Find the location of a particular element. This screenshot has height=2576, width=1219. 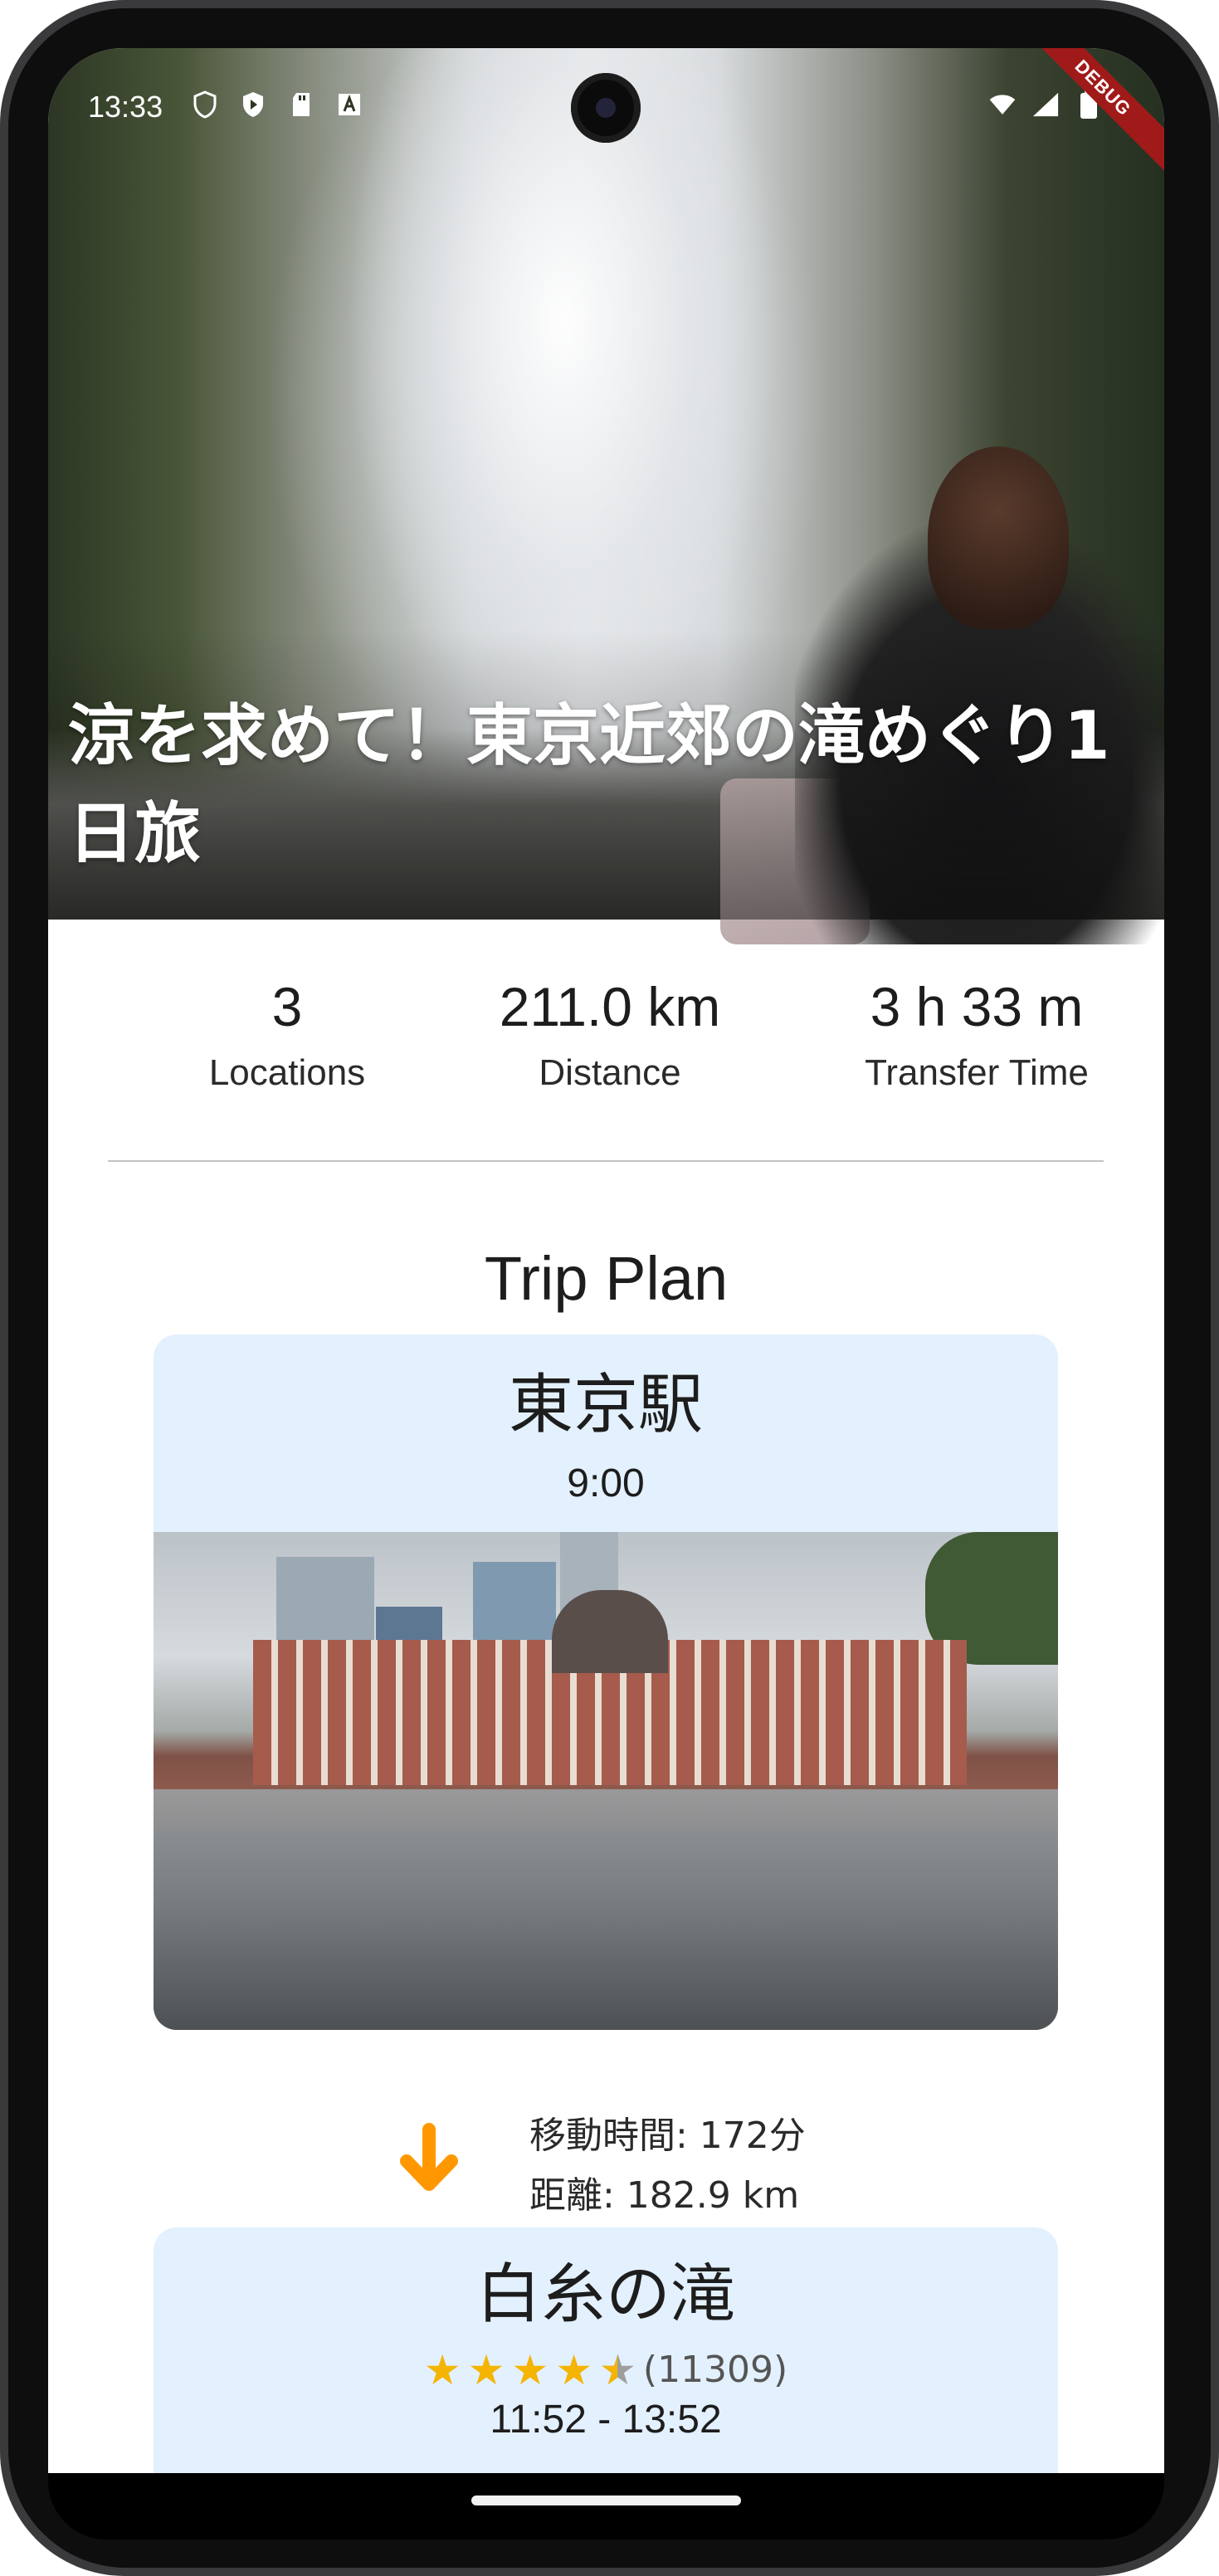

transfer-details: 移動時間: 172分 距離: 182.9 km is located at coordinates (668, 2166).